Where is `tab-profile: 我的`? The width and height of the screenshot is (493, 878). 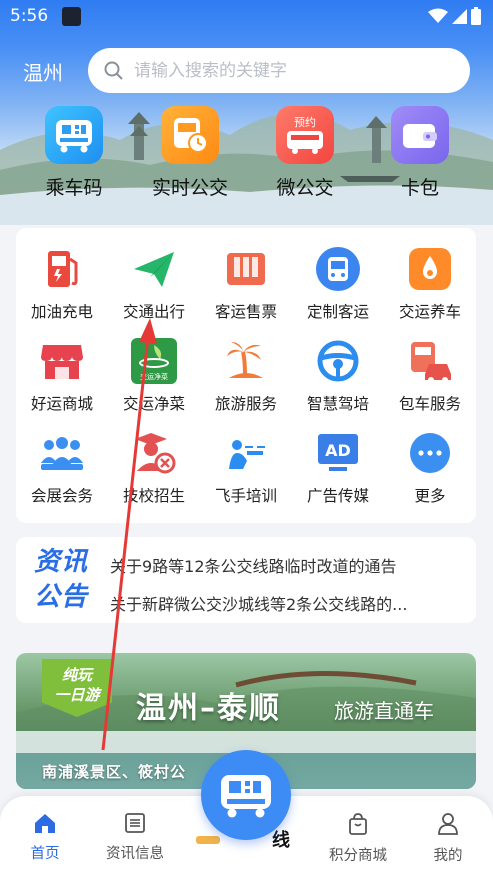
tab-profile: 我的 is located at coordinates (448, 838).